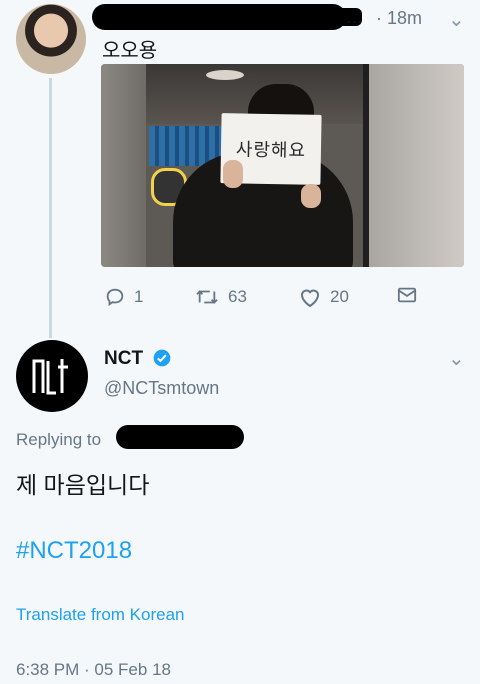  I want to click on retweet-icon, so click(207, 297).